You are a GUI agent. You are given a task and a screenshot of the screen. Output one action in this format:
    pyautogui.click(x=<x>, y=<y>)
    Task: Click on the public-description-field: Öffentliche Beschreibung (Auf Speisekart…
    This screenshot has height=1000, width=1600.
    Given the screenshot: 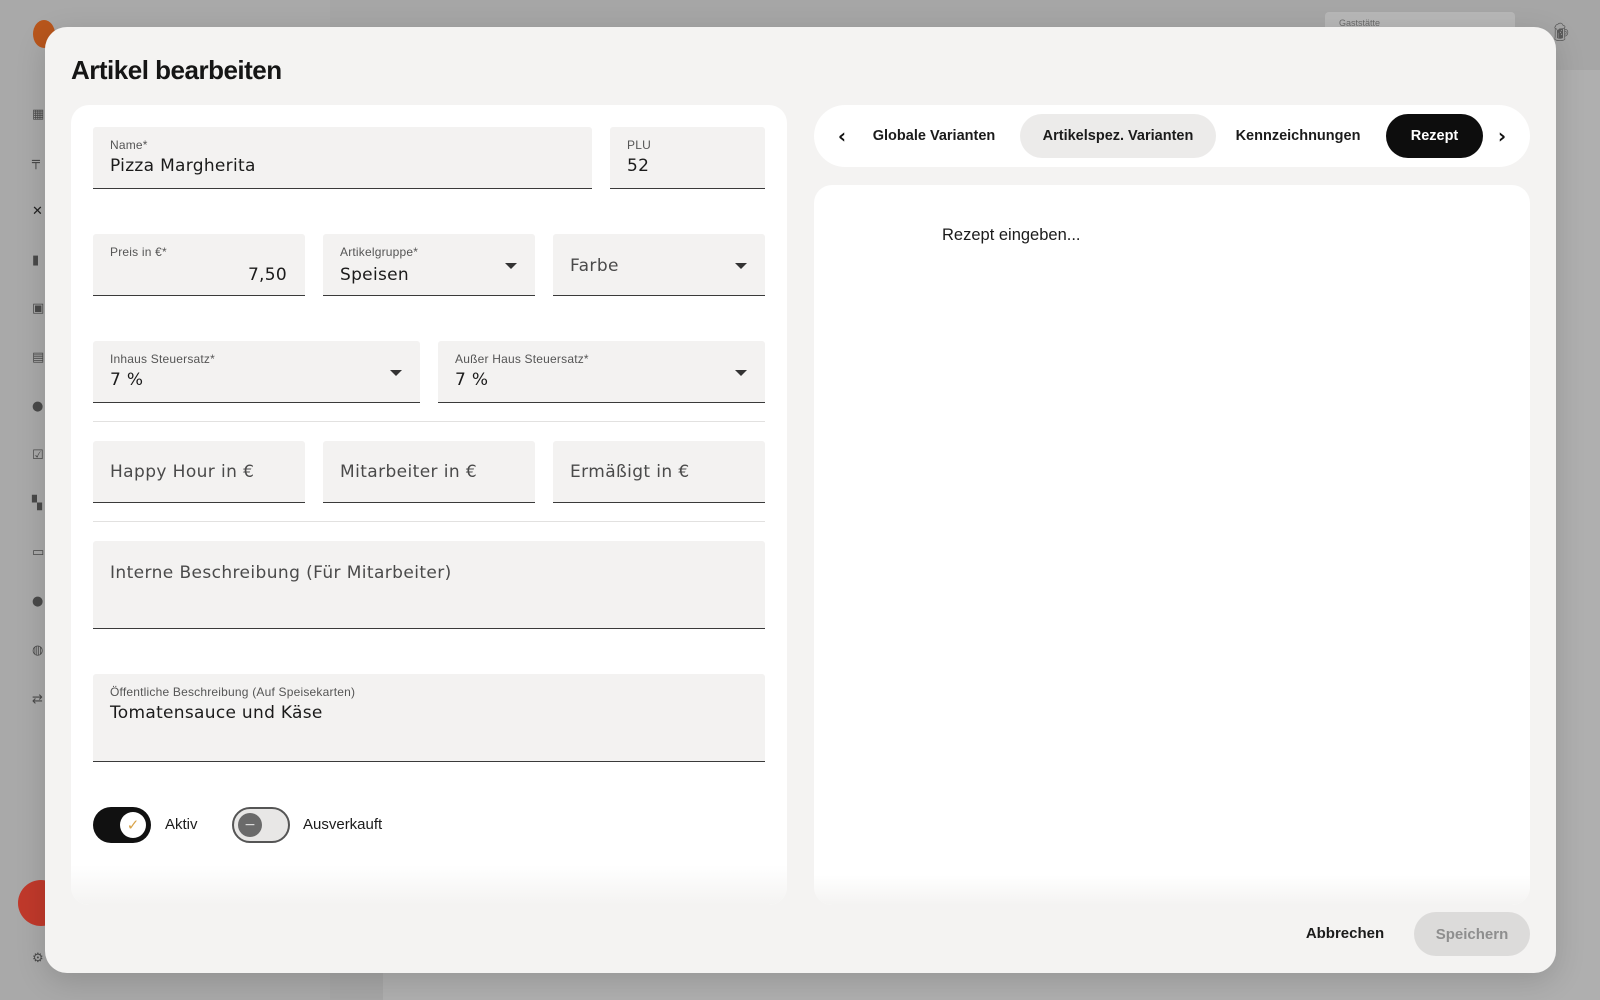 What is the action you would take?
    pyautogui.click(x=429, y=718)
    